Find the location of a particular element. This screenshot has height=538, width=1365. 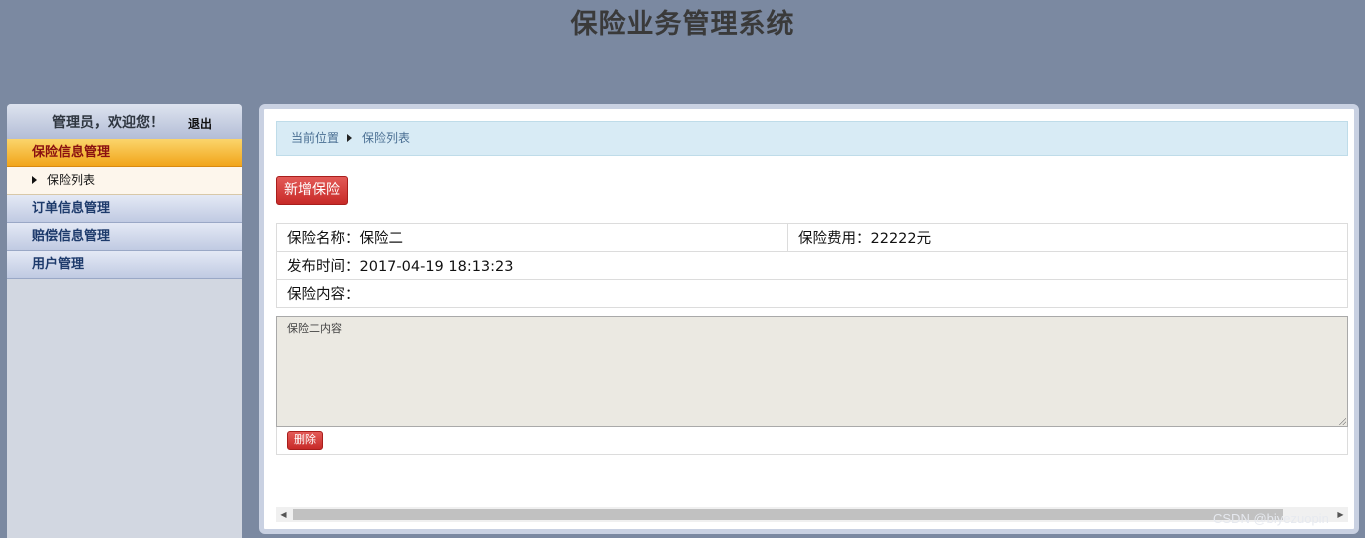

breadcrumb: 当前位置 保险列表 is located at coordinates (812, 138).